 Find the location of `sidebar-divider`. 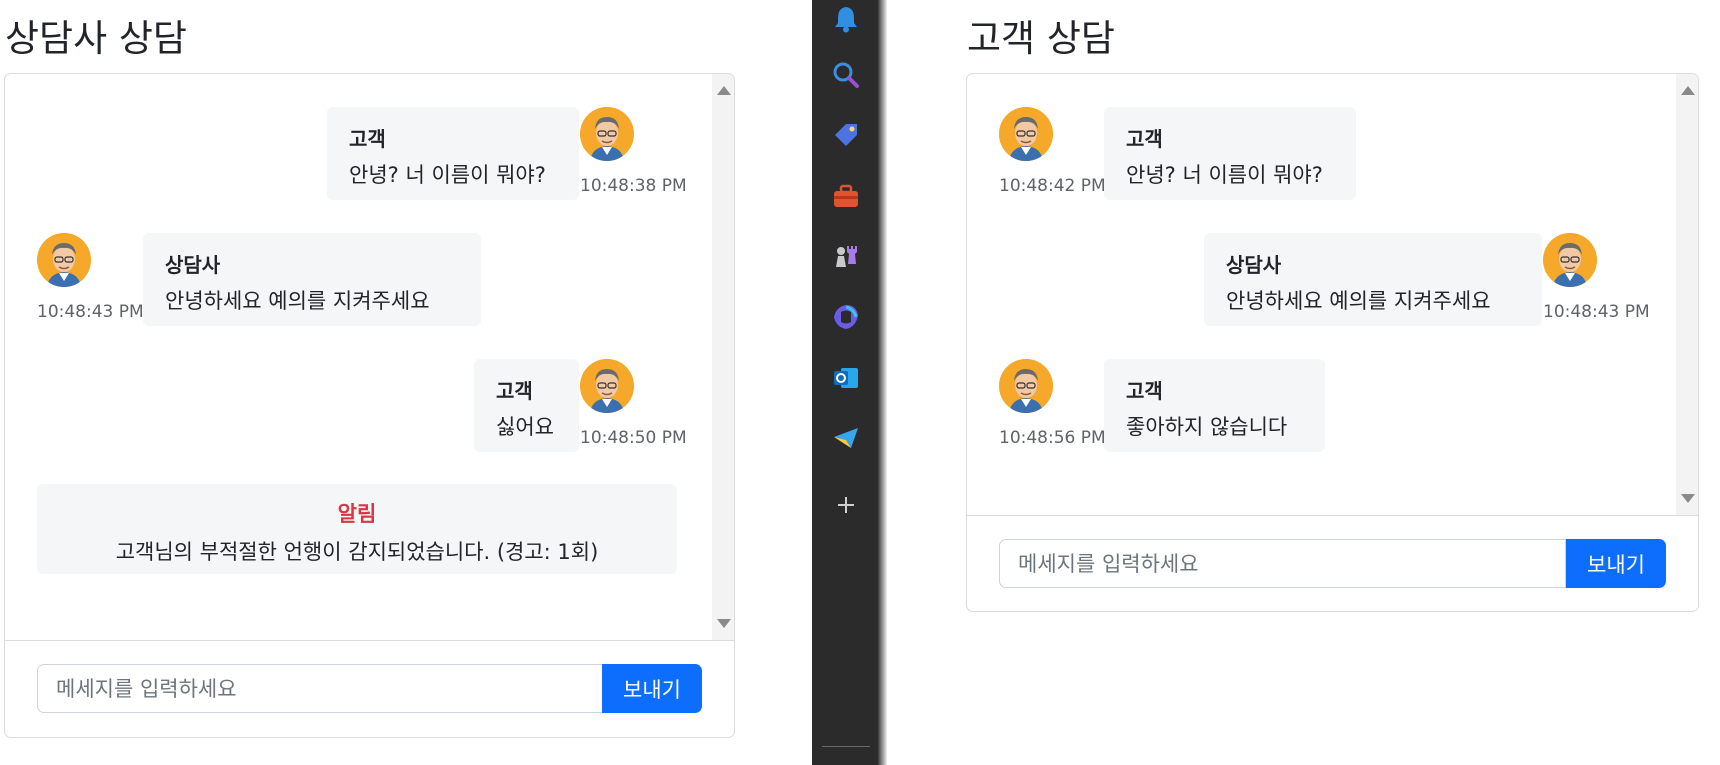

sidebar-divider is located at coordinates (846, 746).